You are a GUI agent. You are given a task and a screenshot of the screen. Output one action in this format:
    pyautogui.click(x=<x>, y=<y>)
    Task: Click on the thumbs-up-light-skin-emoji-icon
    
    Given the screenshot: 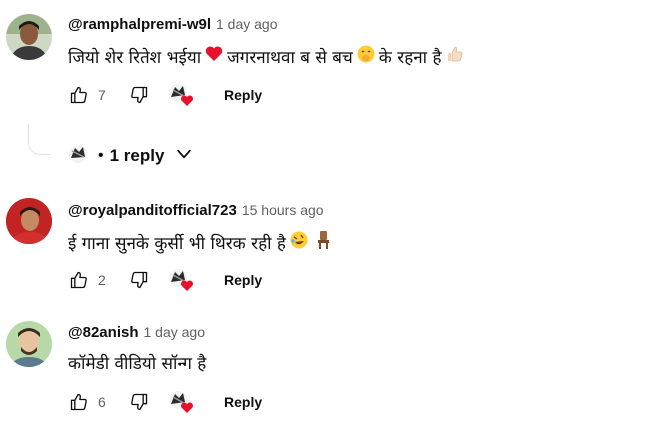 What is the action you would take?
    pyautogui.click(x=455, y=56)
    